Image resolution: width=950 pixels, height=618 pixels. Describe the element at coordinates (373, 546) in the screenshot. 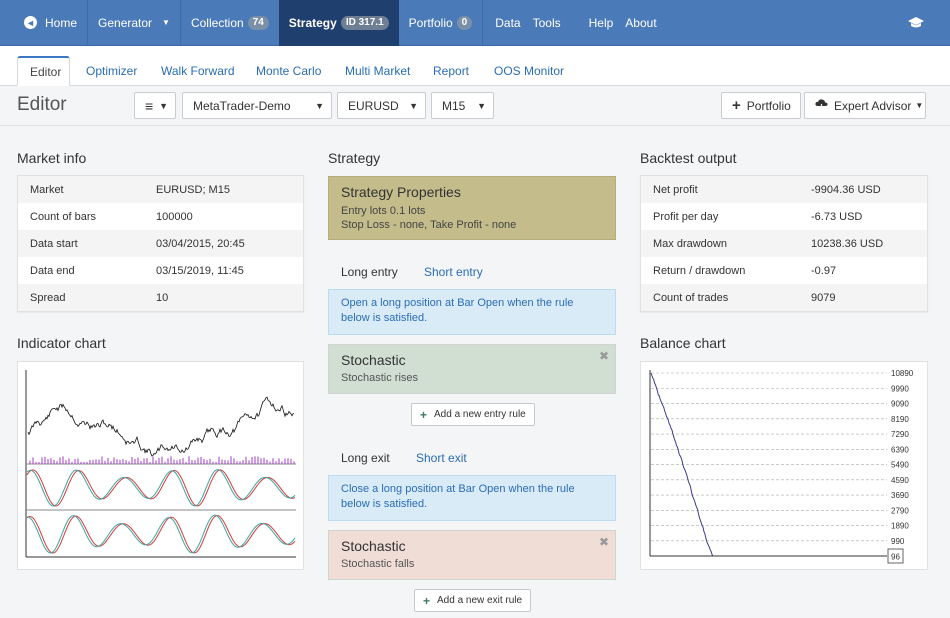

I see `exit-rule-name: Stochastic` at that location.